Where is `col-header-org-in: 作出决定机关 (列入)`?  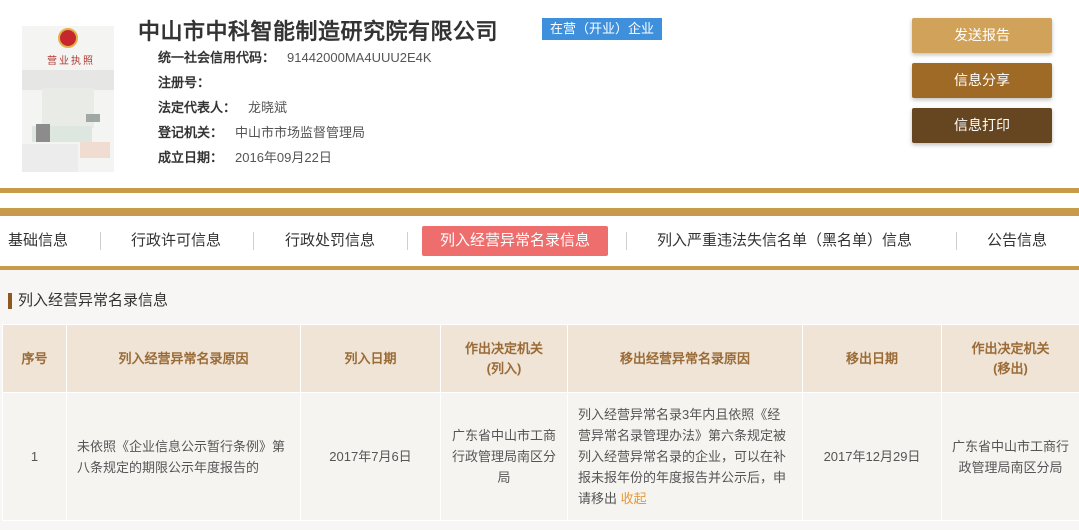
col-header-org-in: 作出决定机关 (列入) is located at coordinates (504, 358).